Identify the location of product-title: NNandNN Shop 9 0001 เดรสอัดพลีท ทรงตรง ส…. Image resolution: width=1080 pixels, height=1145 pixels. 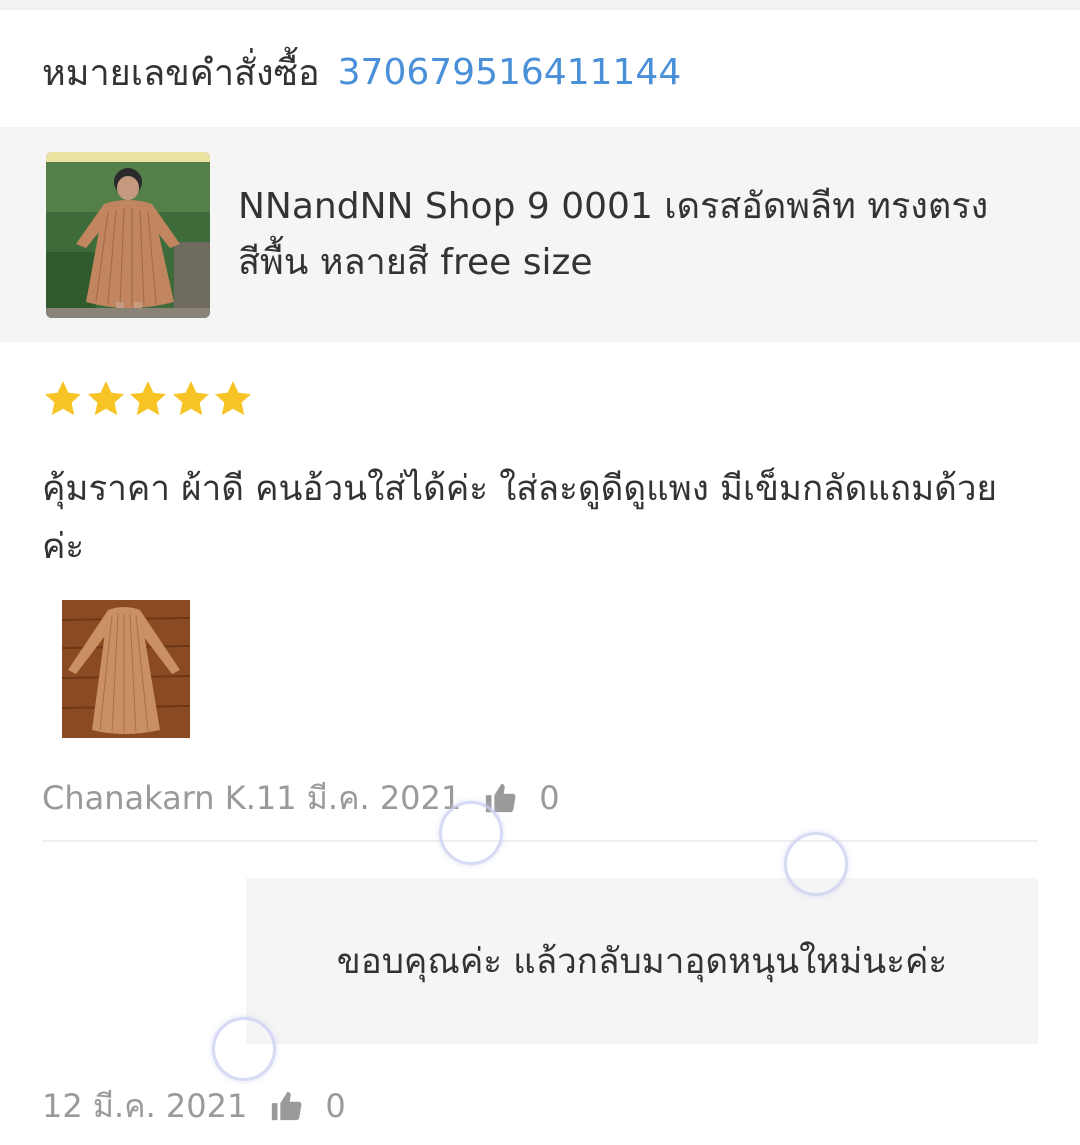
(628, 235).